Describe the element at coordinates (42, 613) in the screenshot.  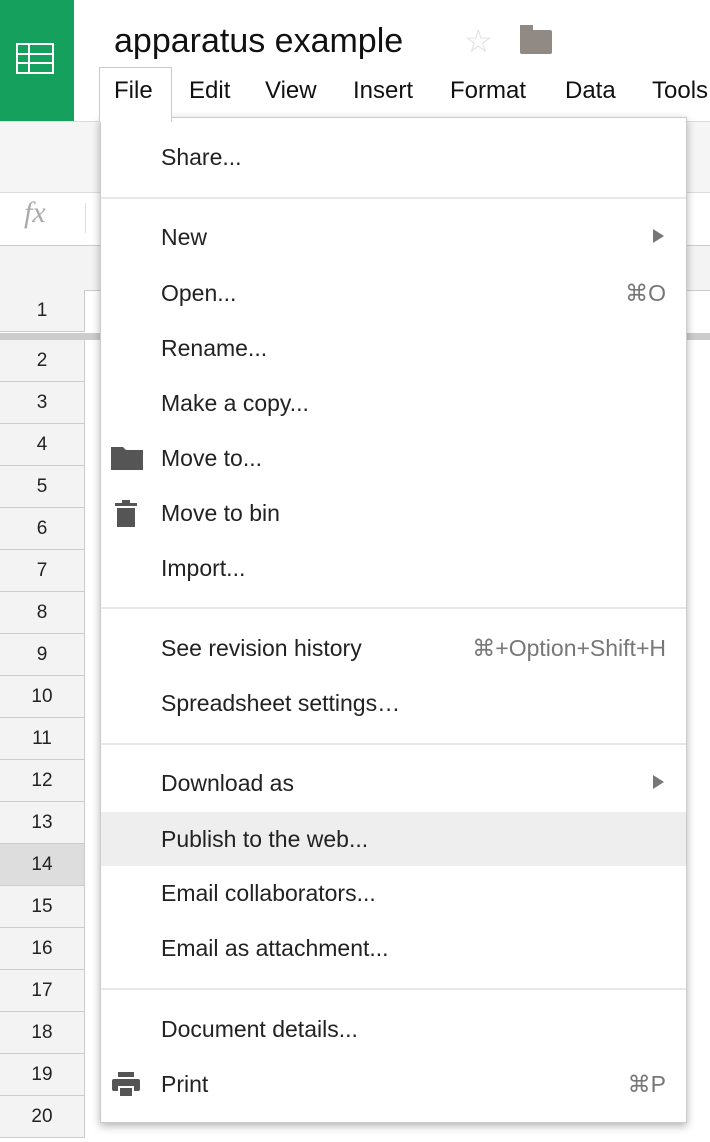
I see `row-header: 8` at that location.